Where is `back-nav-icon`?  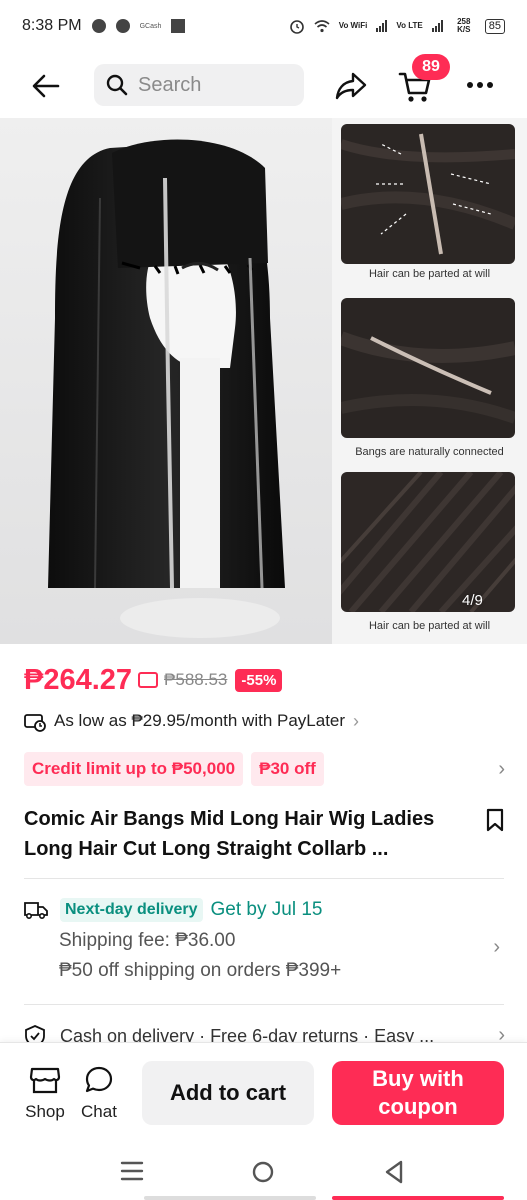 back-nav-icon is located at coordinates (394, 1172).